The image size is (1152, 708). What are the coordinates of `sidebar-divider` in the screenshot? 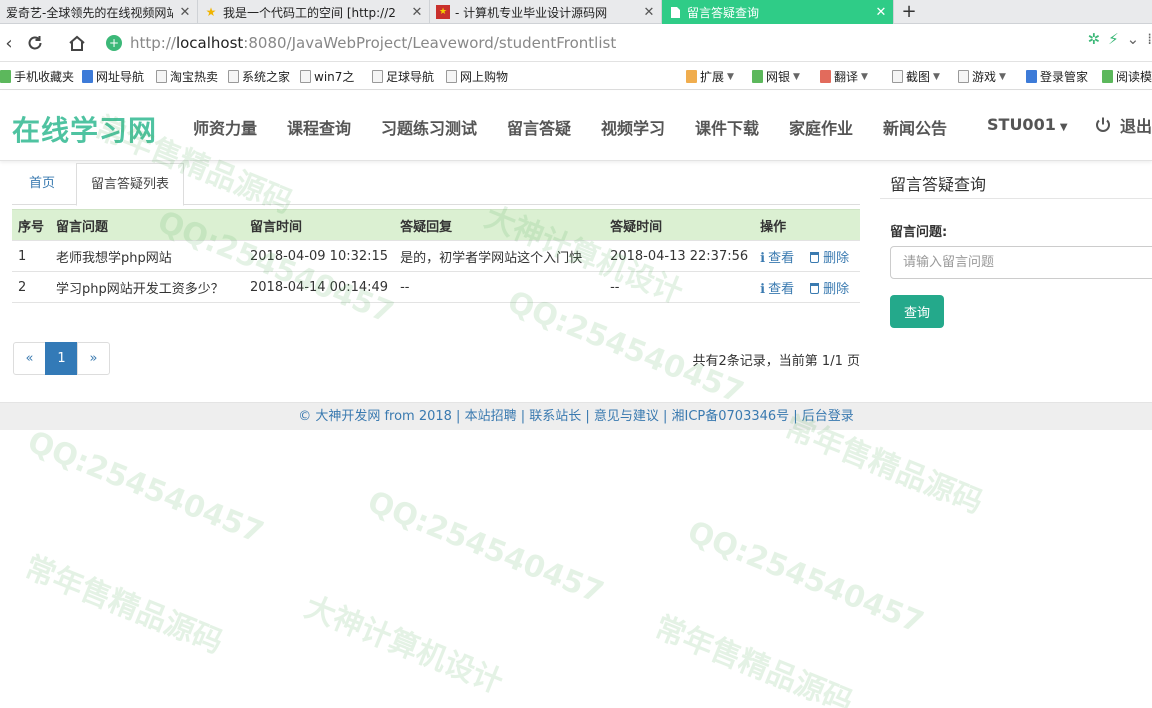 It's located at (1016, 198).